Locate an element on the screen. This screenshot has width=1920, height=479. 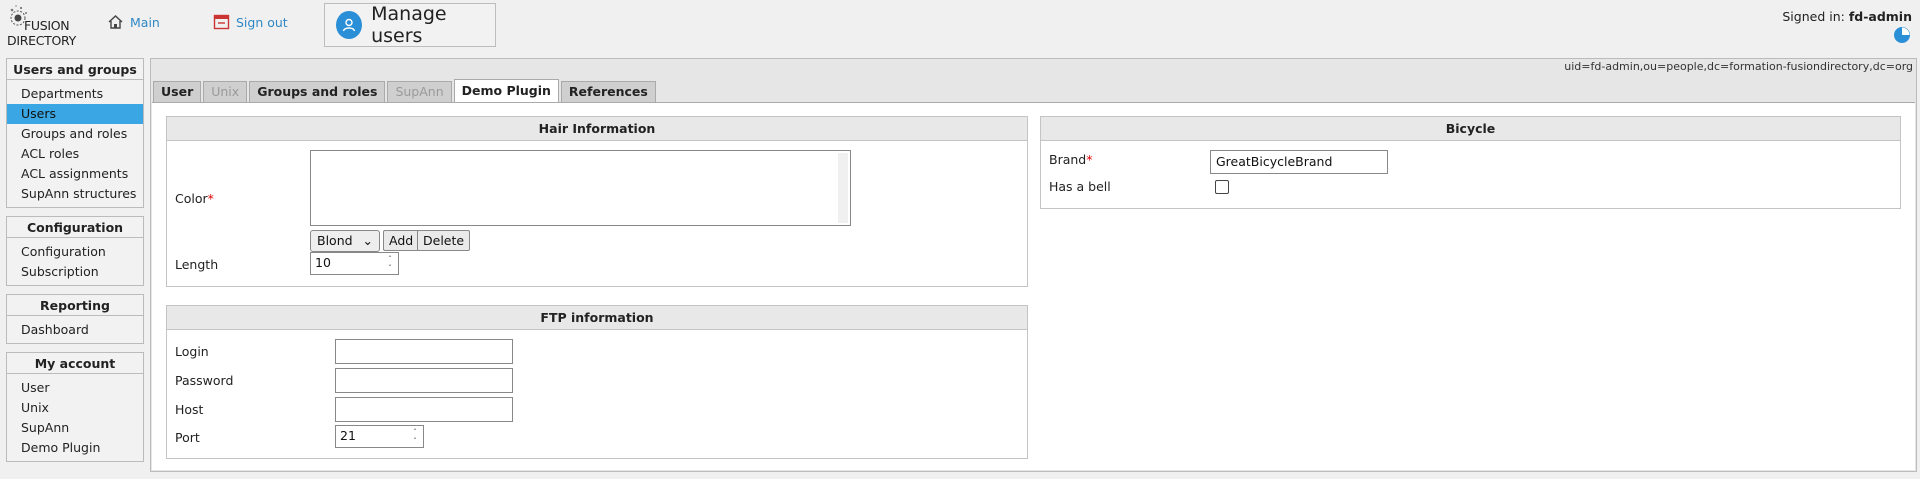
tab-references: References is located at coordinates (608, 91).